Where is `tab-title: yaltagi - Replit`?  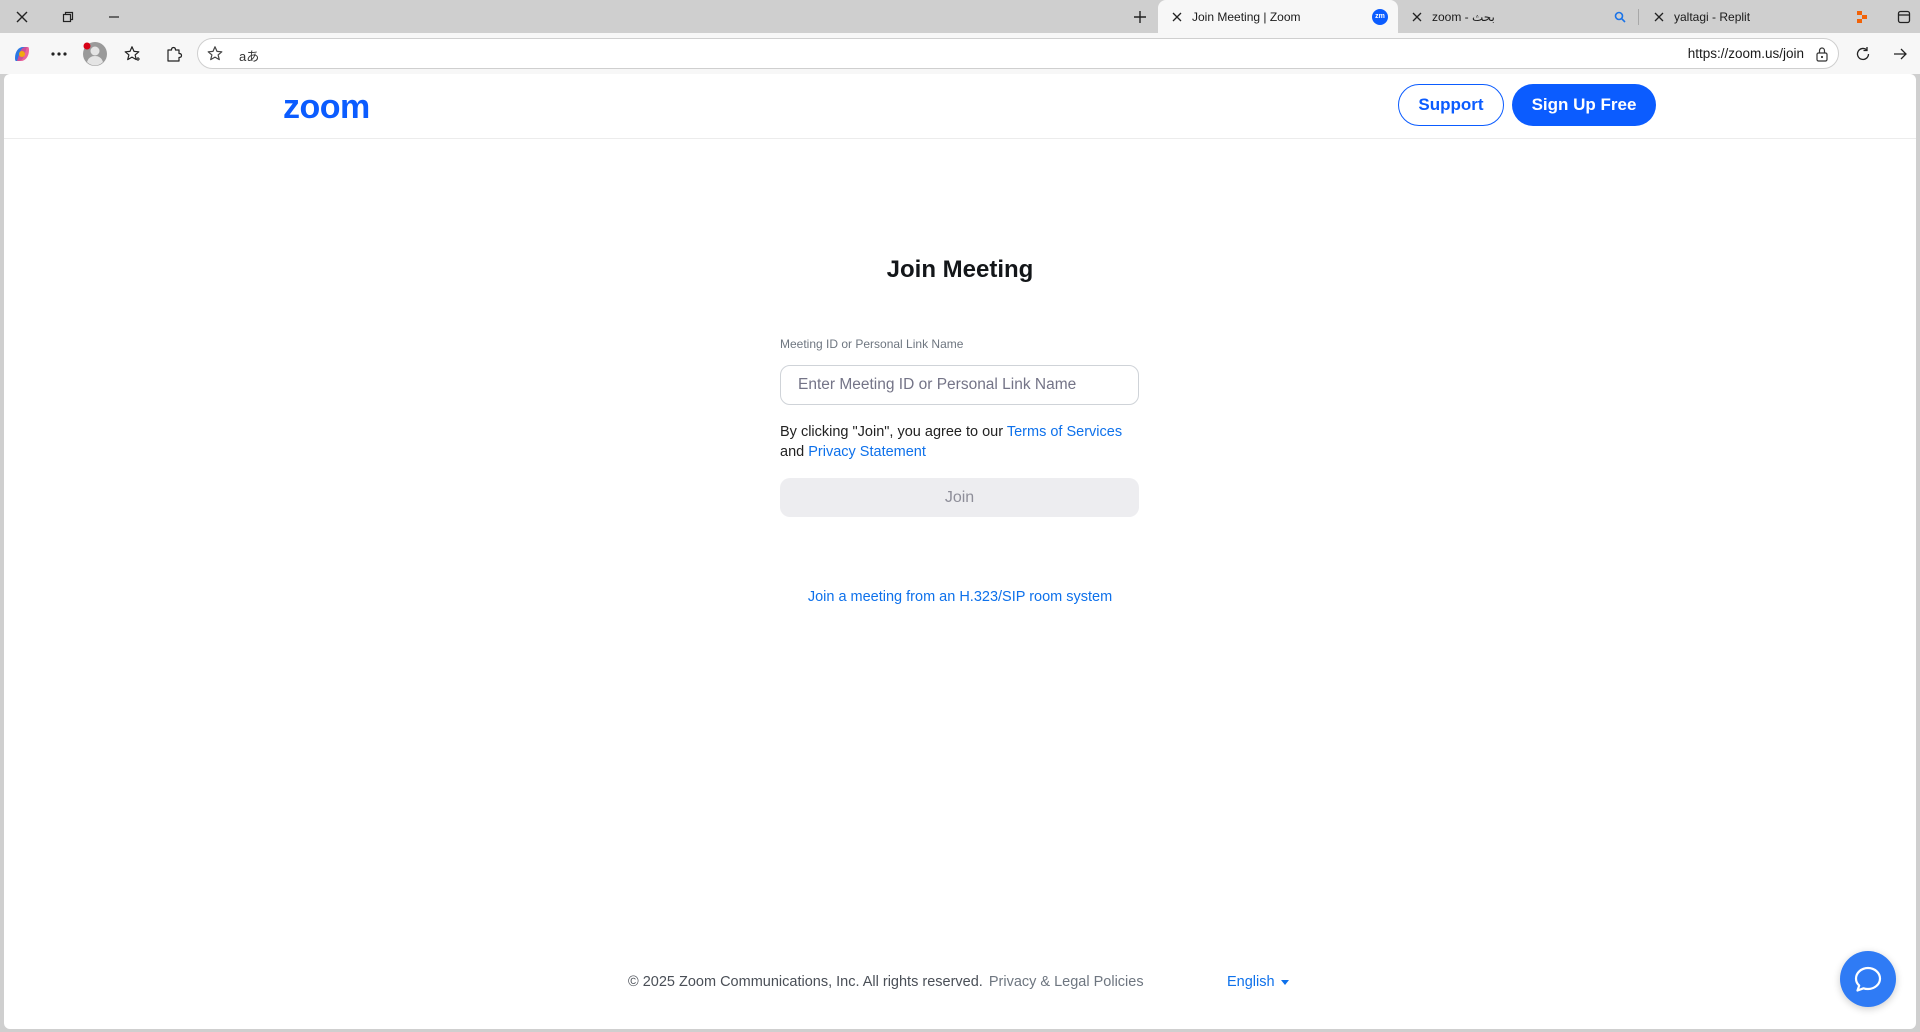 tab-title: yaltagi - Replit is located at coordinates (1712, 16).